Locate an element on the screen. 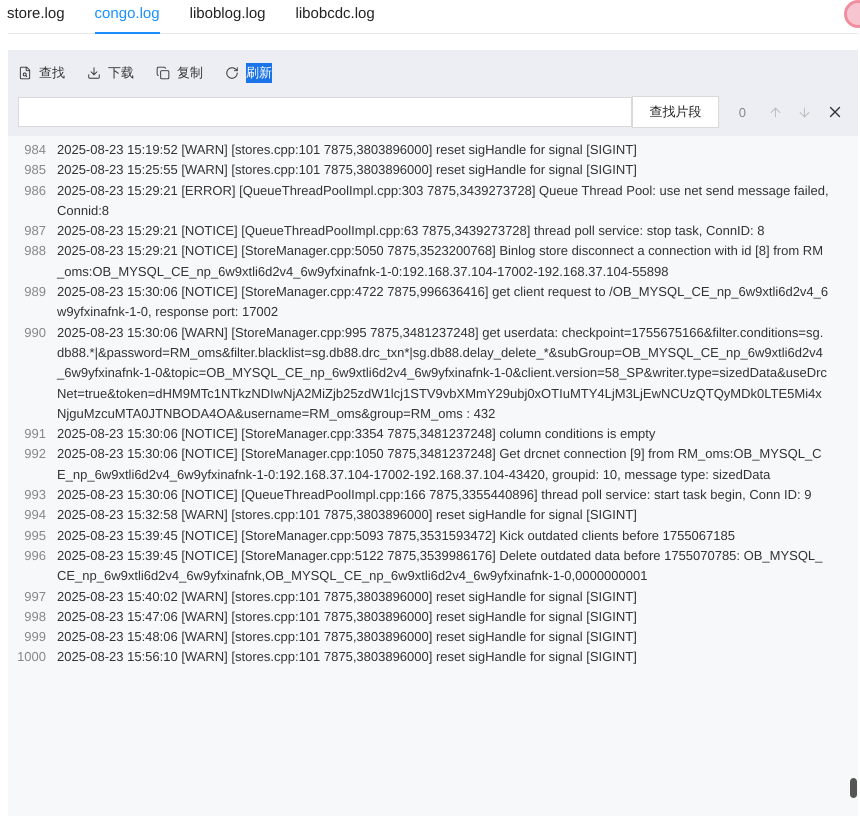 The image size is (860, 816). log-tab: store.log is located at coordinates (36, 17).